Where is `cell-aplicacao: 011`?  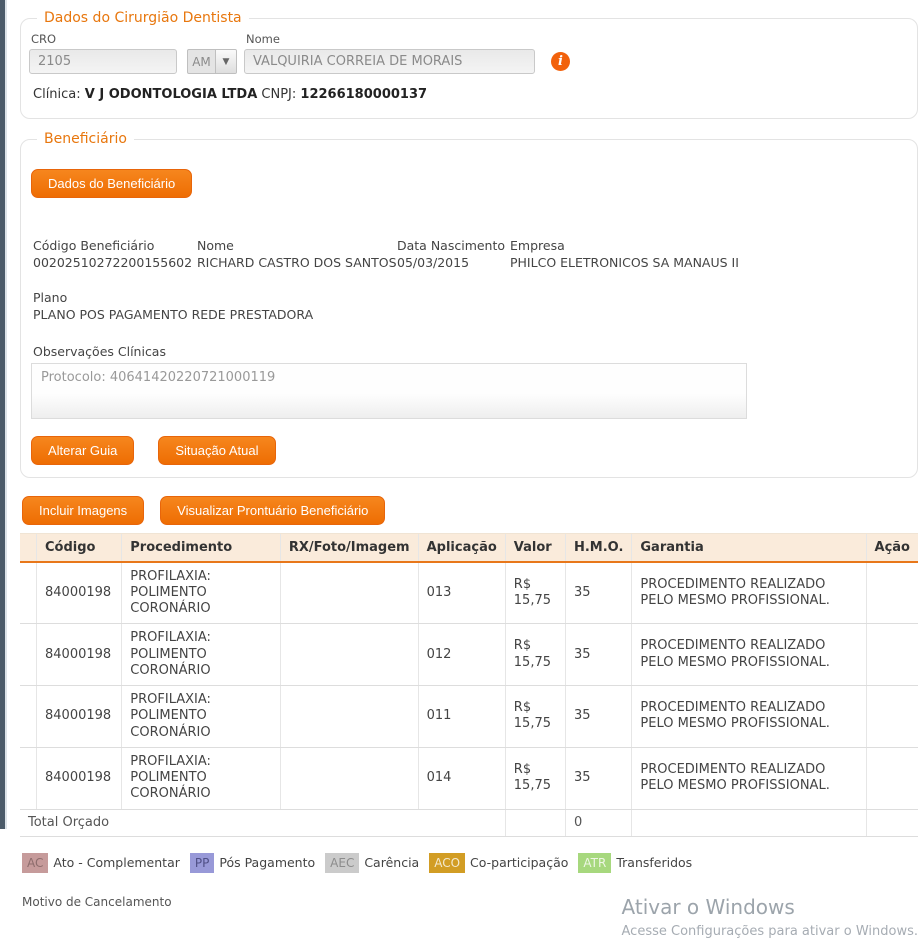 cell-aplicacao: 011 is located at coordinates (461, 716).